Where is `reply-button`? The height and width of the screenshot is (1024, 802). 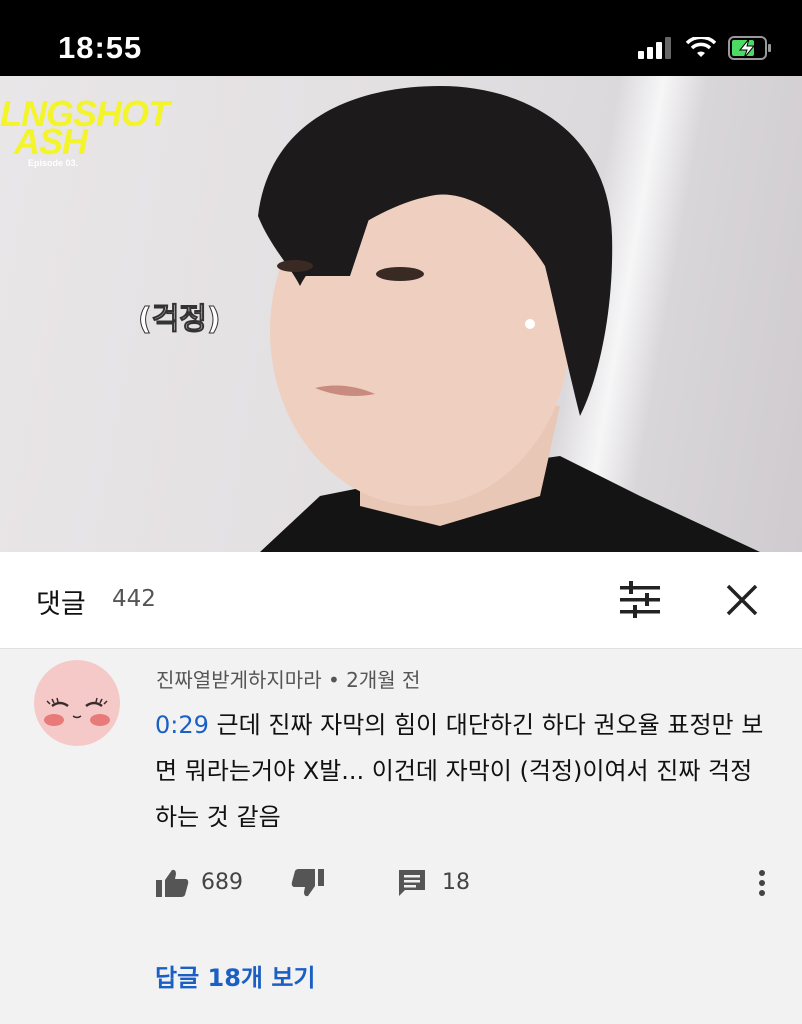 reply-button is located at coordinates (412, 885).